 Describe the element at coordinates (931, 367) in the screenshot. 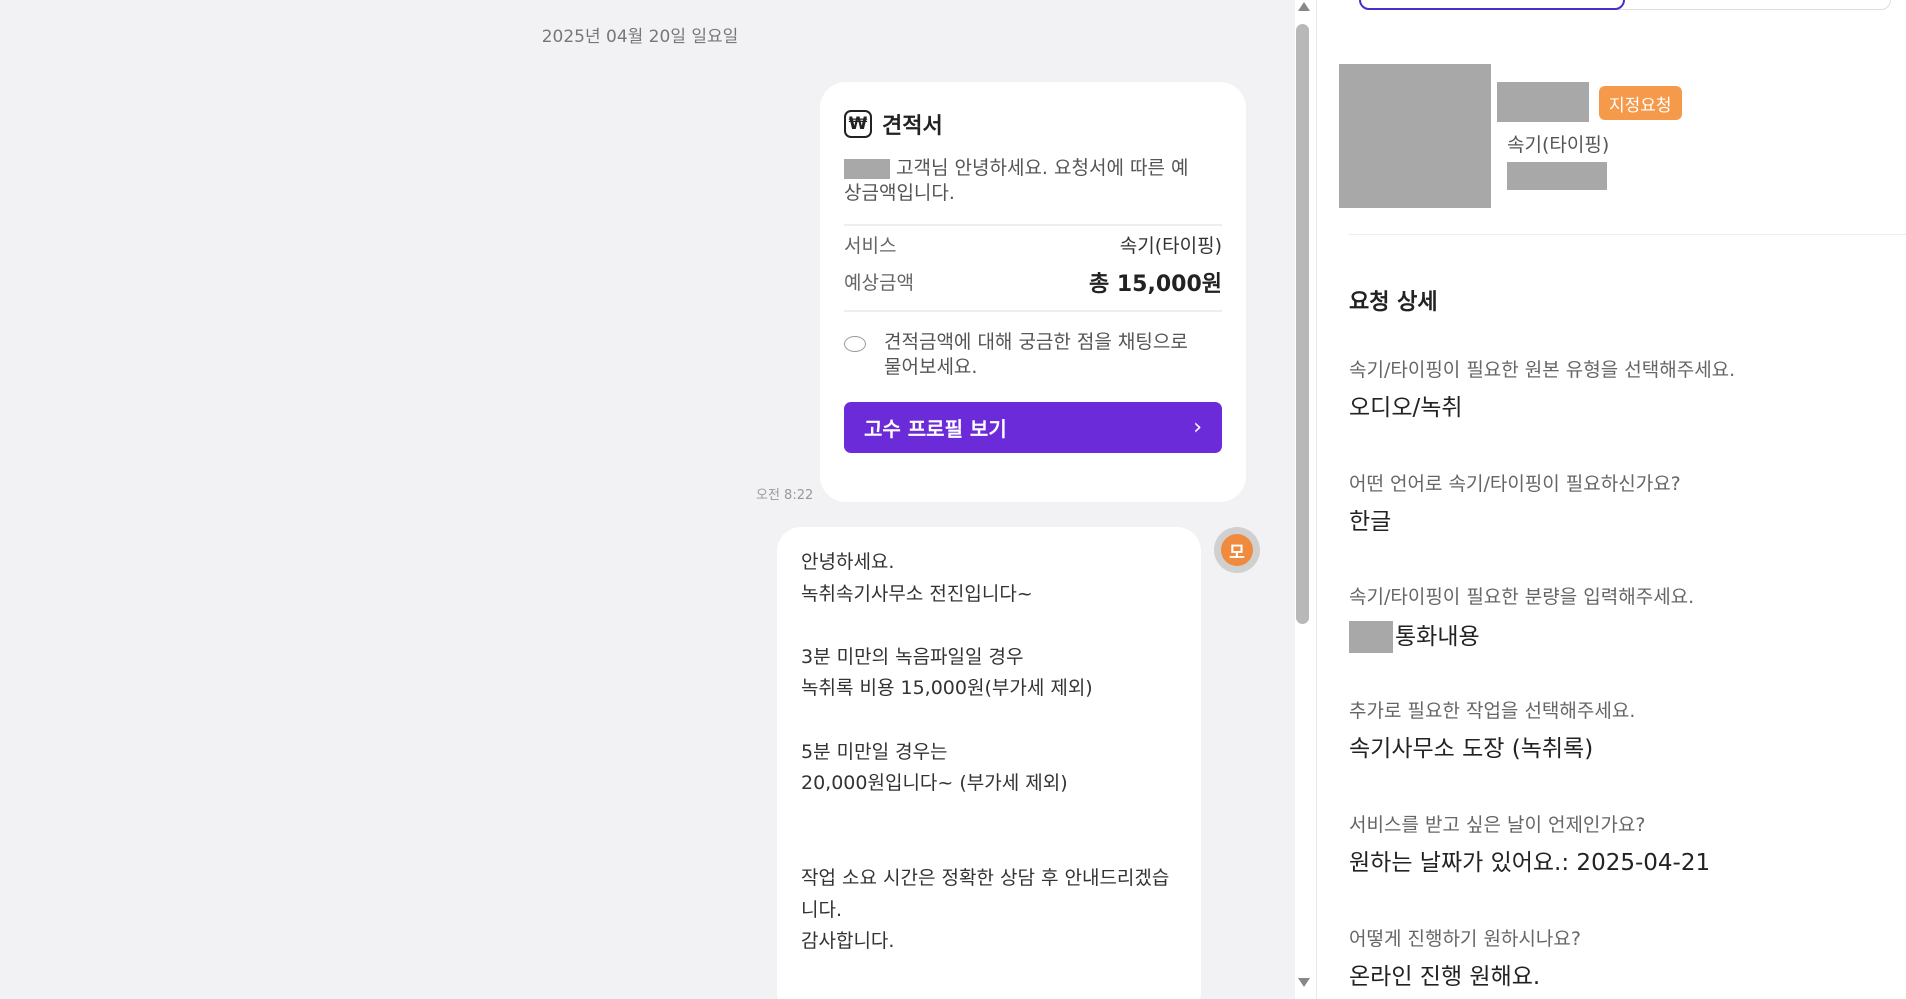

I see `hint-line-2: 물어보세요.` at that location.